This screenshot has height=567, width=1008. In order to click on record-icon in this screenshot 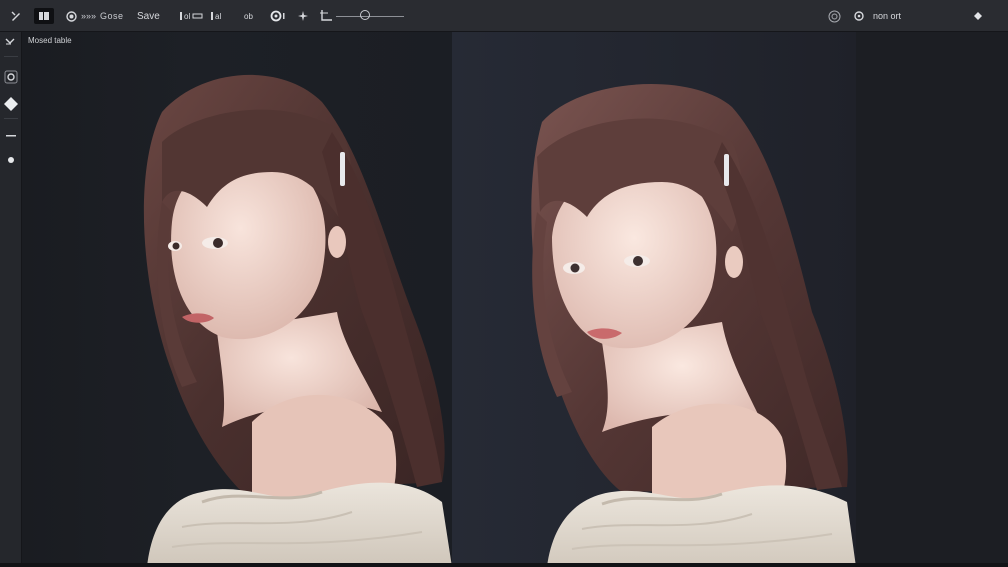, I will do `click(71, 16)`.